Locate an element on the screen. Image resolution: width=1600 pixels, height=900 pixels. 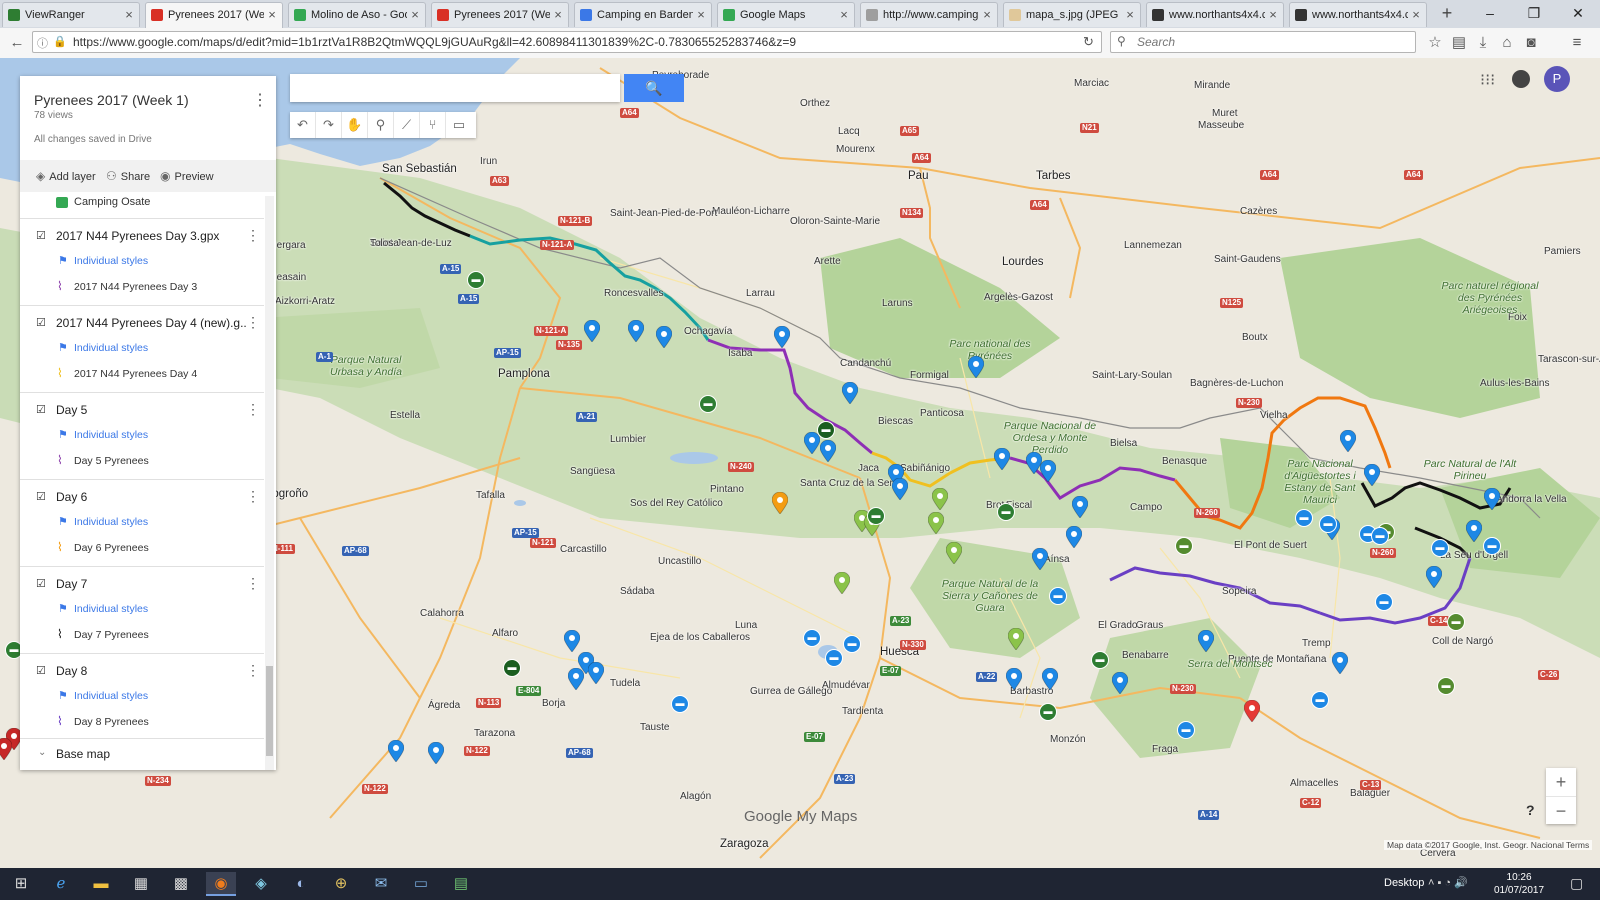
app-icon: ◈ is located at coordinates (261, 884).